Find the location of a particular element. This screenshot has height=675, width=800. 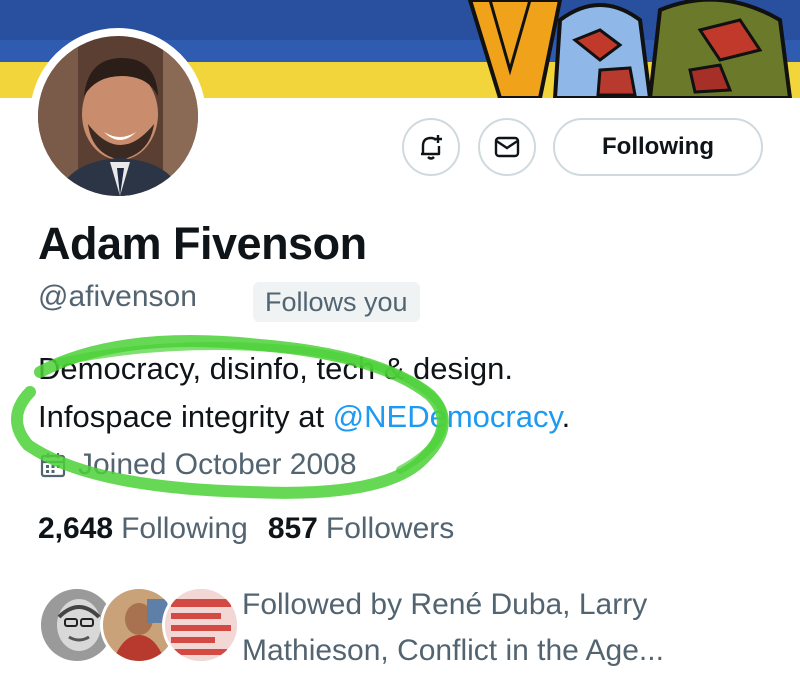

bio-prefix: Infospace integrity at is located at coordinates (185, 416).